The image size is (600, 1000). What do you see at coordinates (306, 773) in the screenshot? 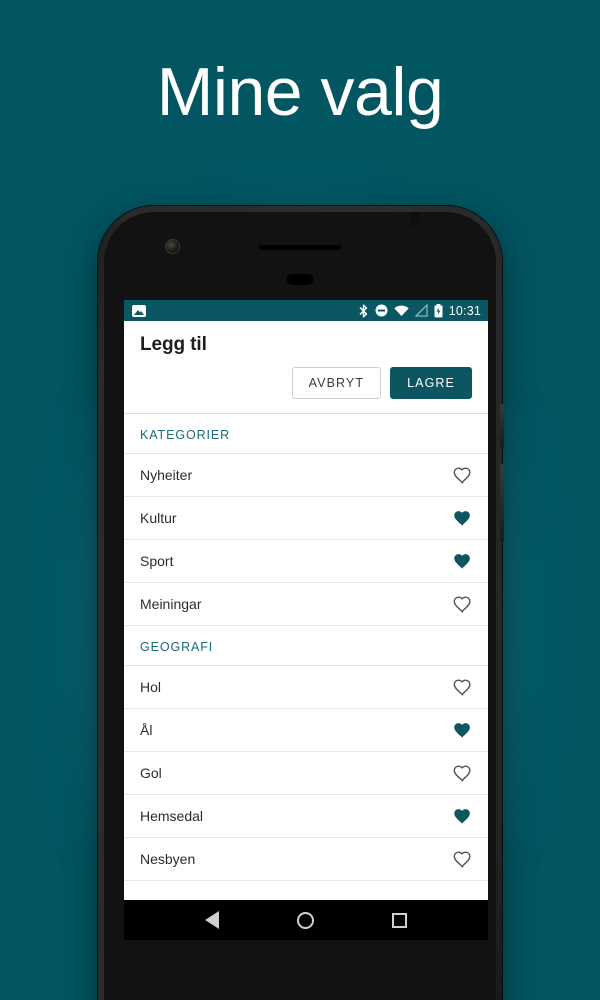
I see `list-item: Gol` at bounding box center [306, 773].